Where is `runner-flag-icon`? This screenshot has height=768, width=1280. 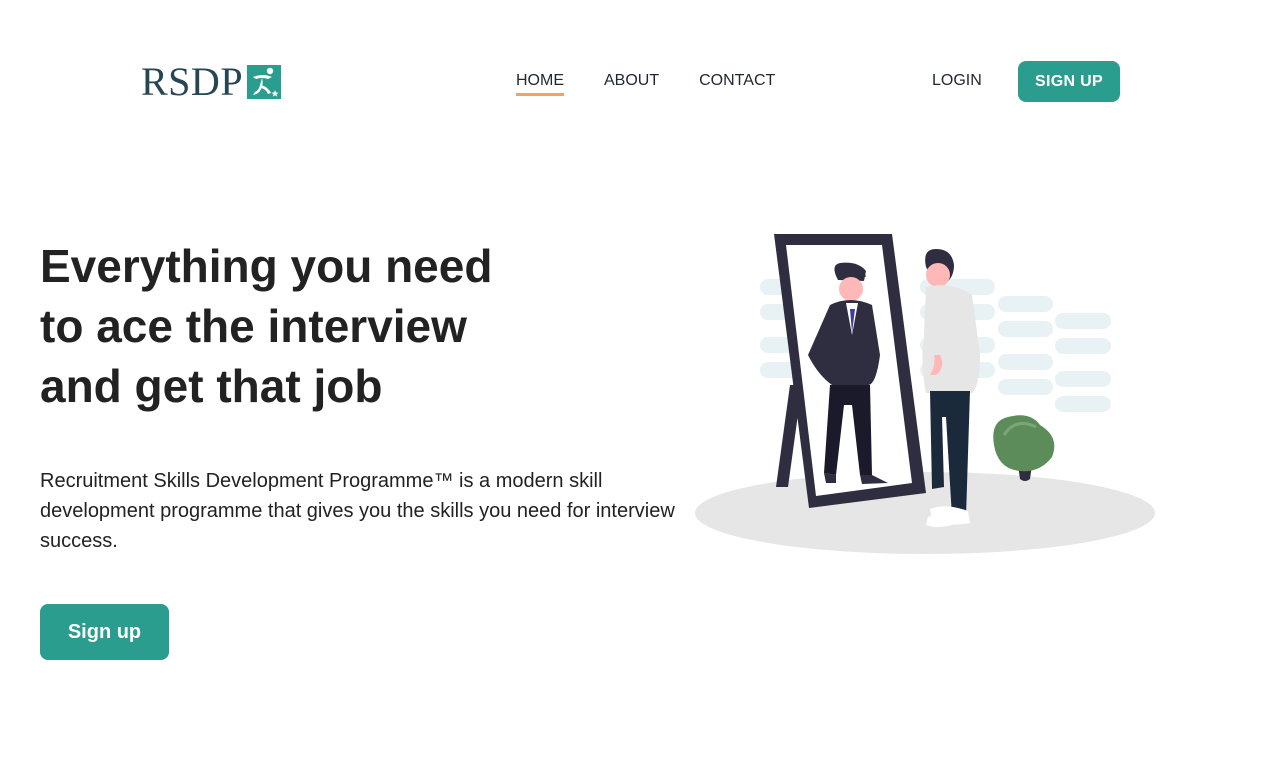 runner-flag-icon is located at coordinates (264, 82).